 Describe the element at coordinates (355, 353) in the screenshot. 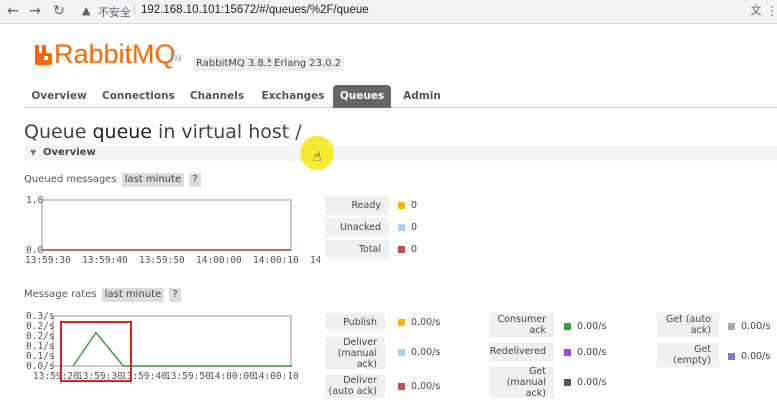

I see `legend-deliver-manual-label: Deliver (manual ack)` at that location.